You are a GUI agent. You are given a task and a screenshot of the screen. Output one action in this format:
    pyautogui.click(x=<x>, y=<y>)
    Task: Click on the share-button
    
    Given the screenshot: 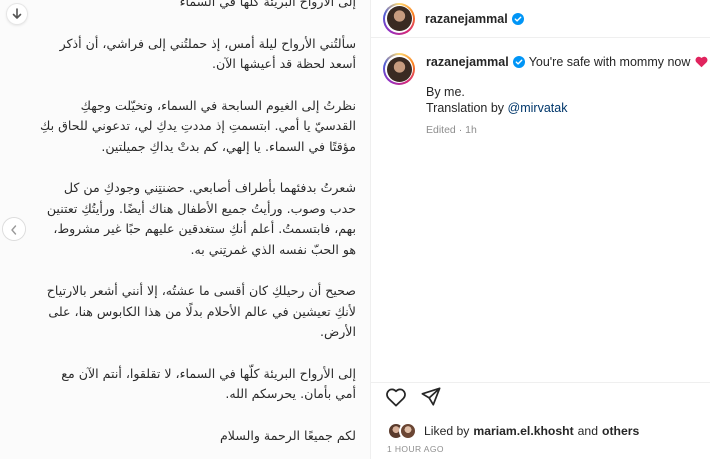 What is the action you would take?
    pyautogui.click(x=431, y=399)
    